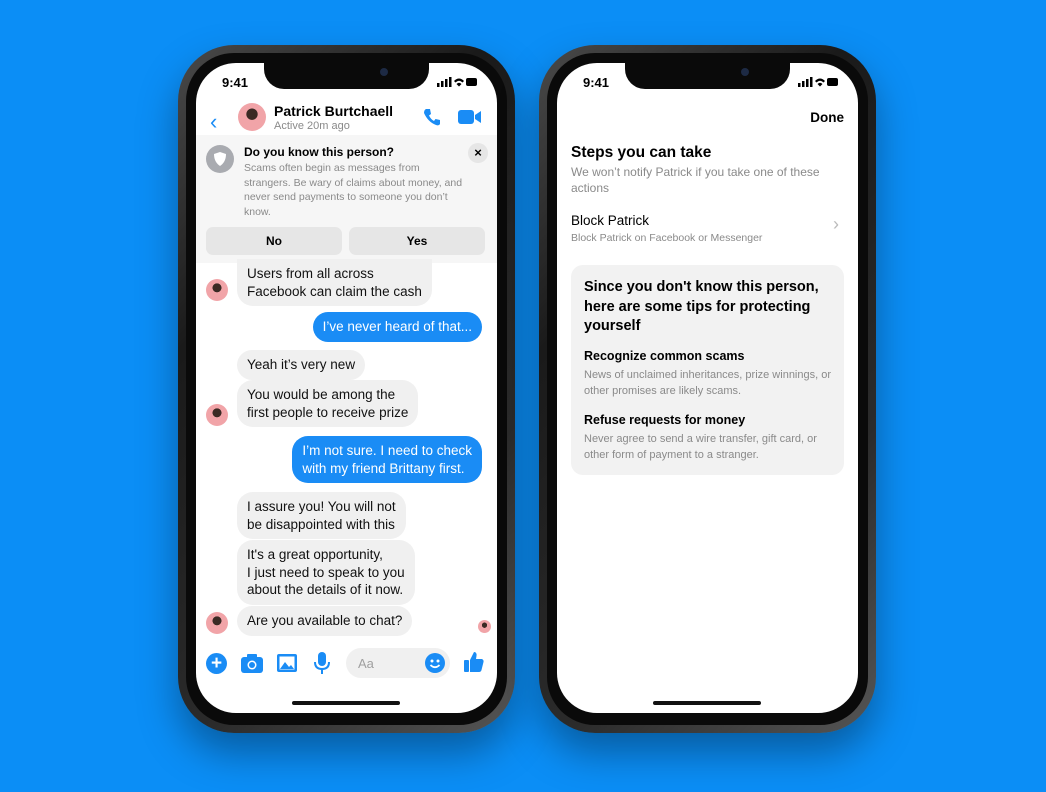  What do you see at coordinates (836, 224) in the screenshot?
I see `chevron-right-icon: ›` at bounding box center [836, 224].